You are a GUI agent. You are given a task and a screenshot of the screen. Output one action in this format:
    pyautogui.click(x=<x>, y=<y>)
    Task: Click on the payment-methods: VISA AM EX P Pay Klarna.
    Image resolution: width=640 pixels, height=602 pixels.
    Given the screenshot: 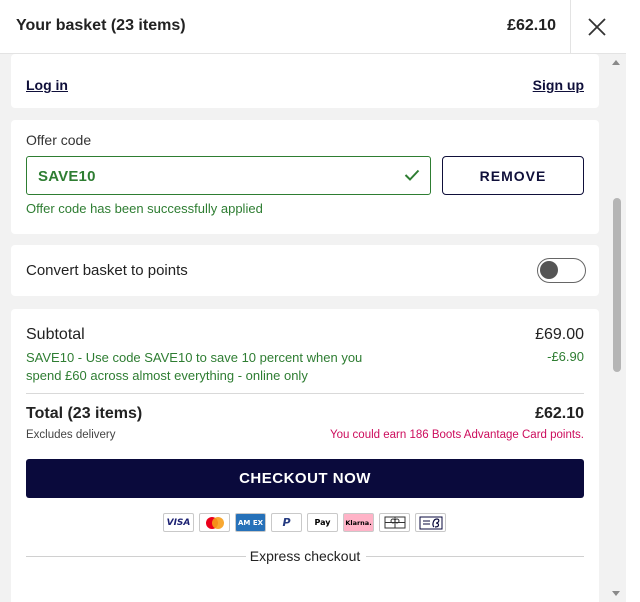 What is the action you would take?
    pyautogui.click(x=304, y=523)
    